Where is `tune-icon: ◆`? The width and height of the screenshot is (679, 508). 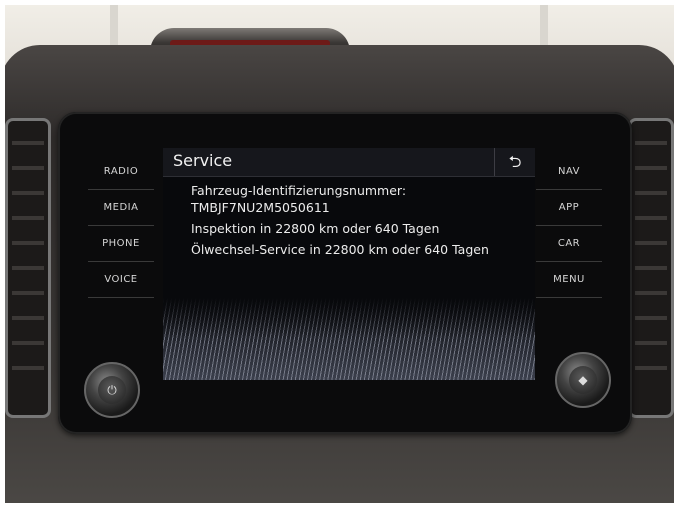 tune-icon: ◆ is located at coordinates (583, 380).